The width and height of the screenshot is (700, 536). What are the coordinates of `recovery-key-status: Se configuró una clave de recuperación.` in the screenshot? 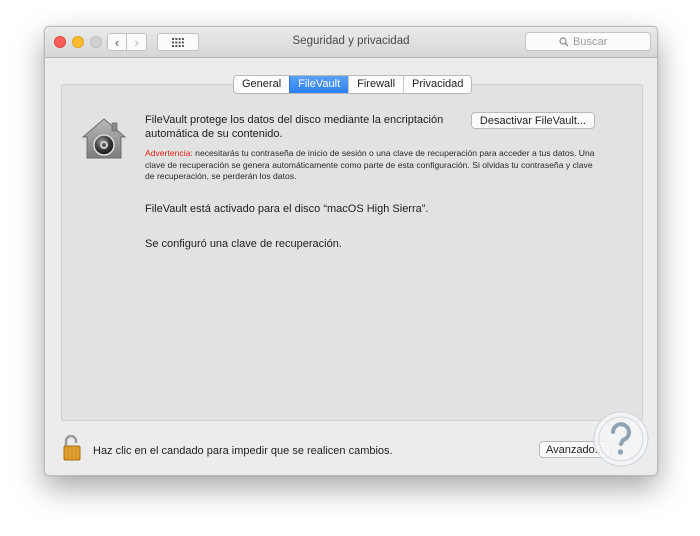 It's located at (243, 244).